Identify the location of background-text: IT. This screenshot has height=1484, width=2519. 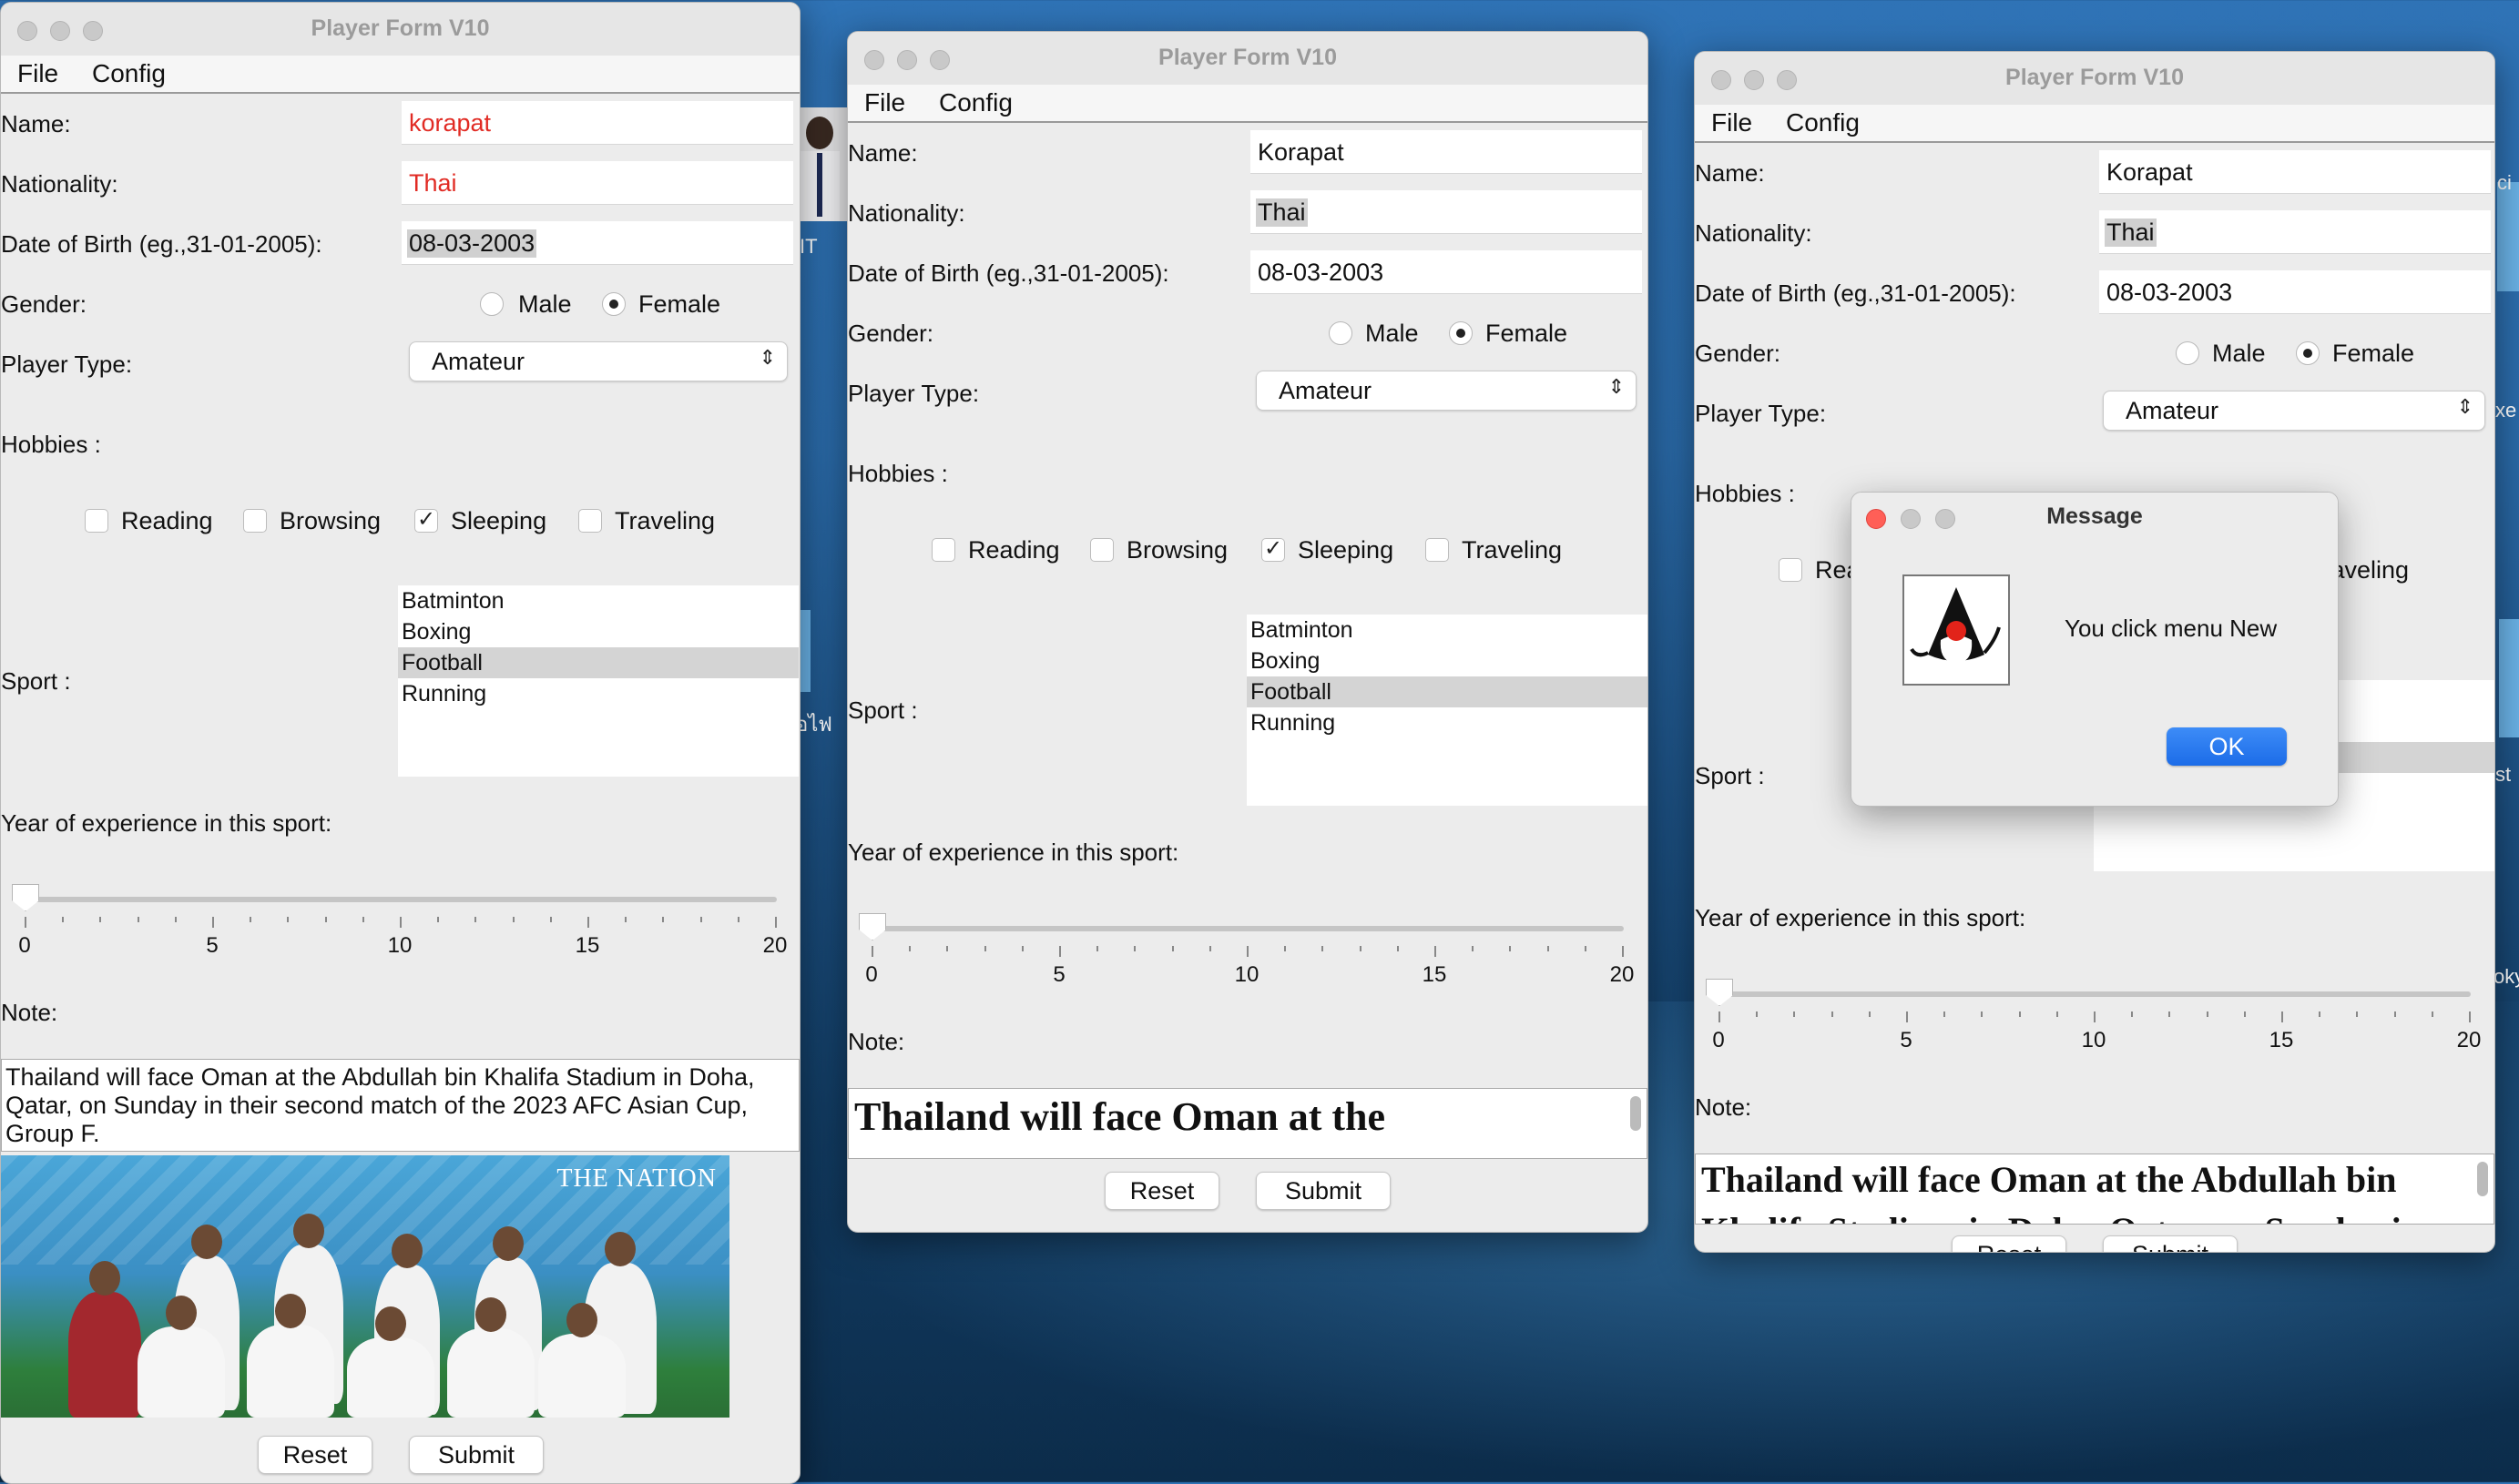
(809, 246).